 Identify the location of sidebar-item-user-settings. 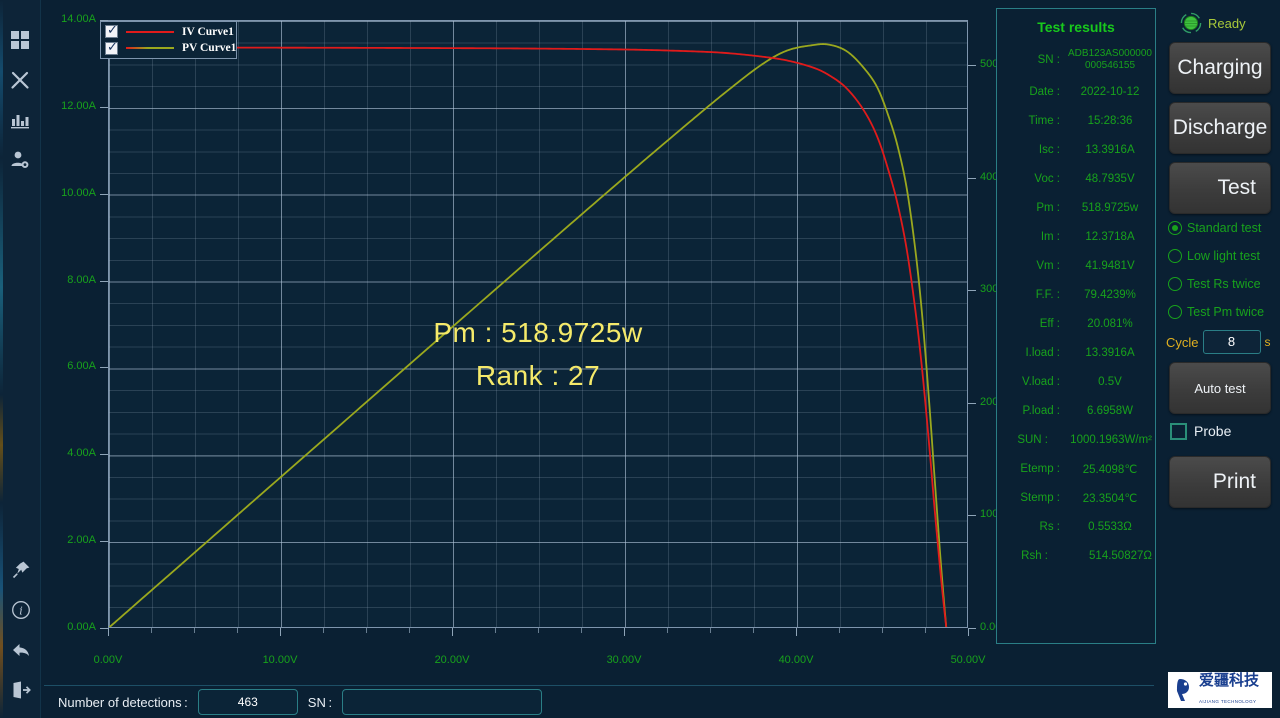
(20, 160).